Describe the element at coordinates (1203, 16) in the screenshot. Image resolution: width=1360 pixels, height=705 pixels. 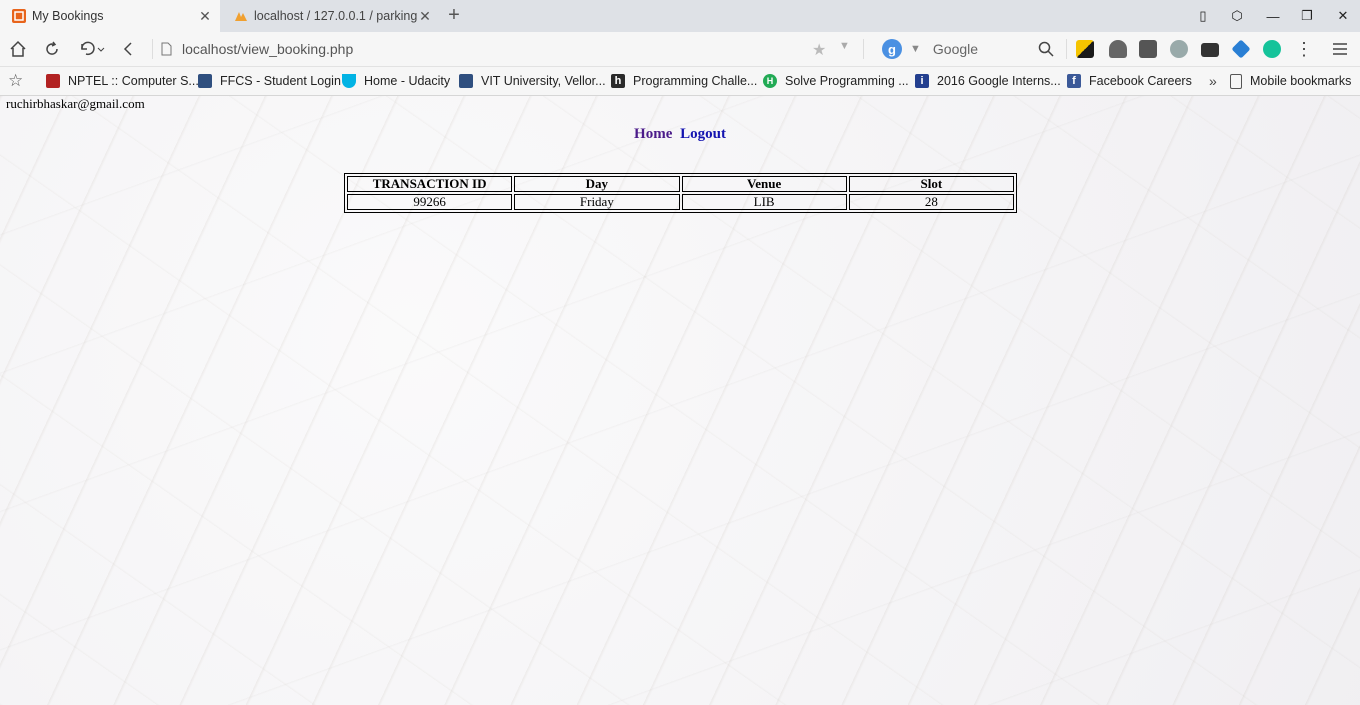
I see `tab-view-icon: ▯` at that location.